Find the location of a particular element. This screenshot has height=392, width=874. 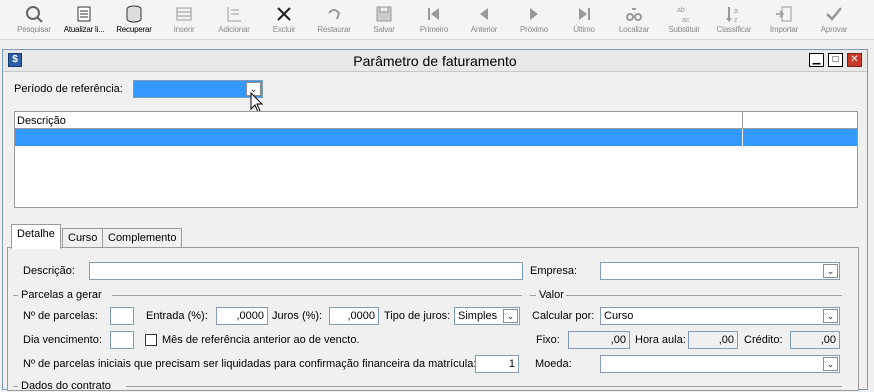

toolbar-button-label: Anterior is located at coordinates (484, 29).